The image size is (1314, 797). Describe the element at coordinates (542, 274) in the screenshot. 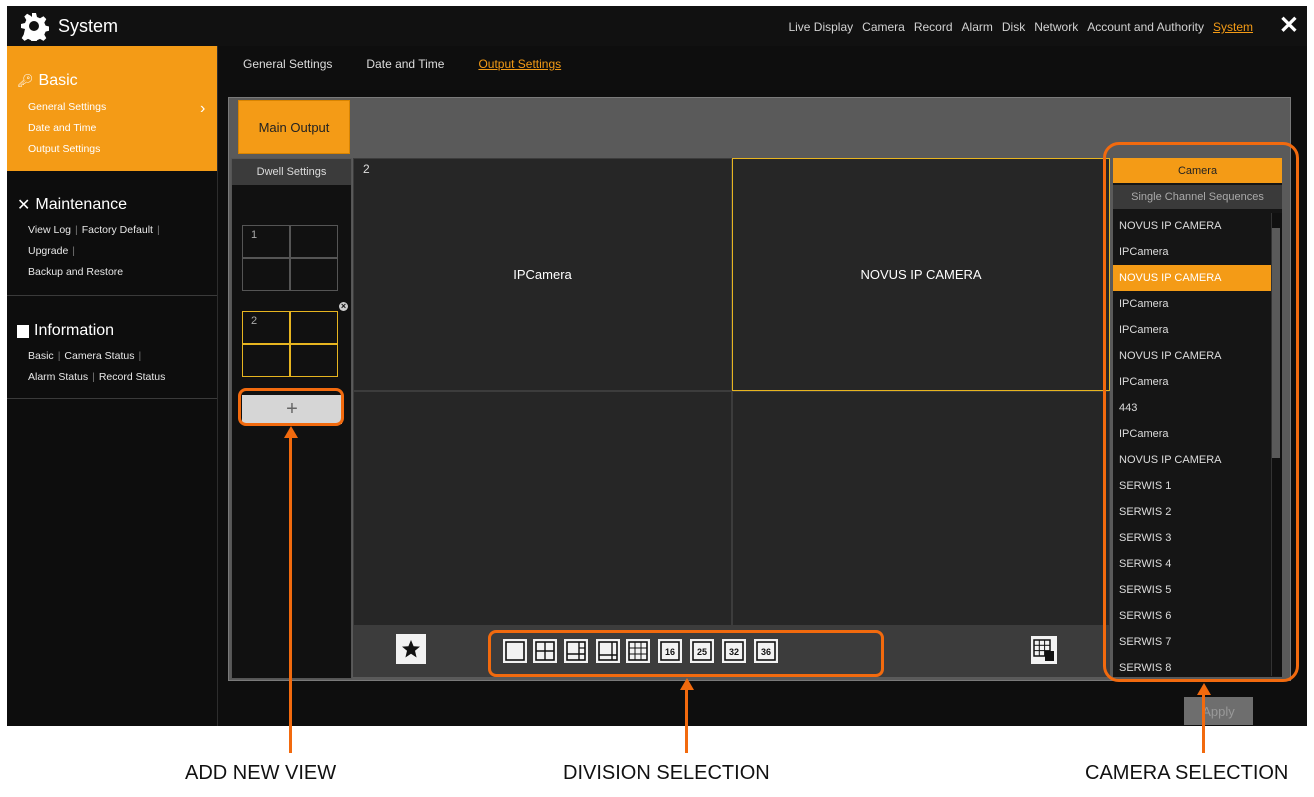

I see `grid-cell-1: IPCamera` at that location.